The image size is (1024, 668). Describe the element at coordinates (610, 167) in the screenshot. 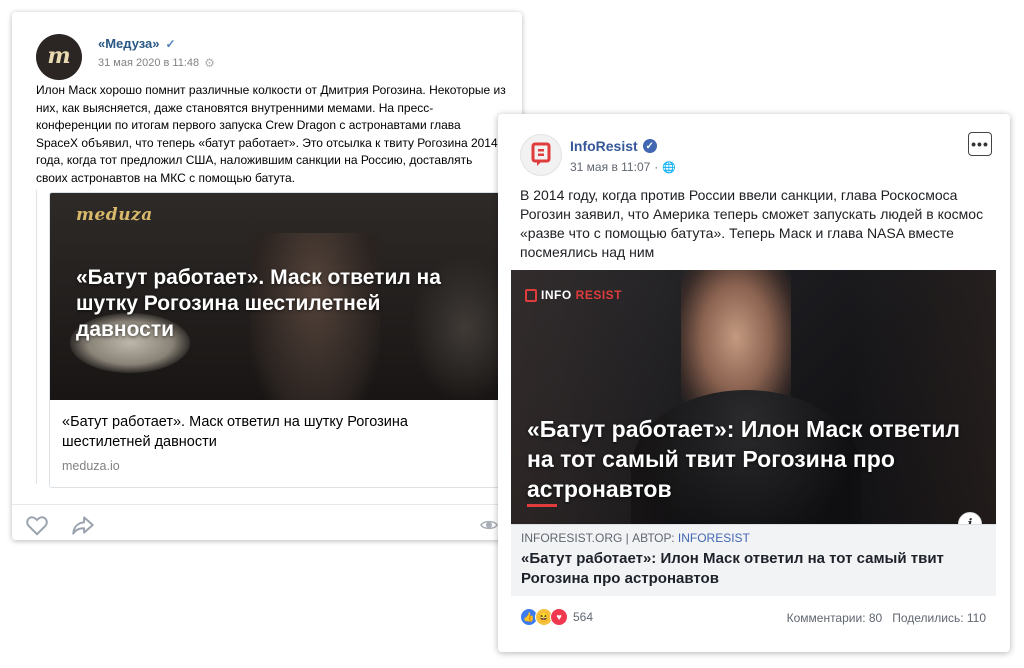

I see `fb-date-text: 31 мая в 11:07` at that location.